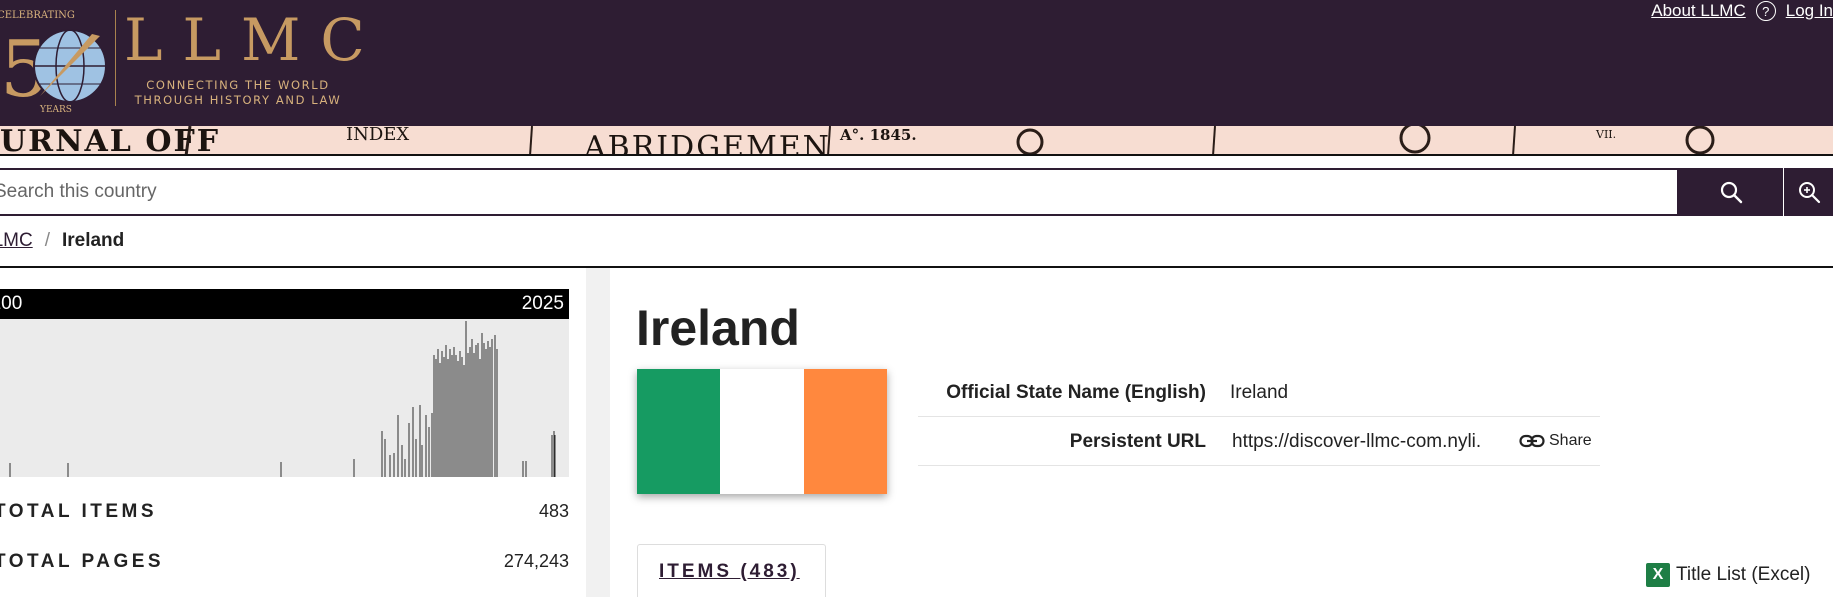 The image size is (1833, 597). Describe the element at coordinates (1532, 441) in the screenshot. I see `link-icon` at that location.